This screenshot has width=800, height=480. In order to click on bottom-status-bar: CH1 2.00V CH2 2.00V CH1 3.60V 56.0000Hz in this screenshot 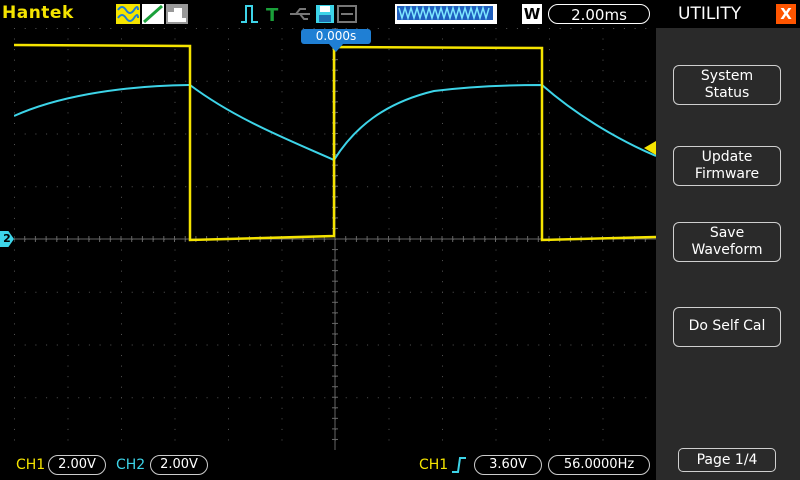, I will do `click(328, 465)`.